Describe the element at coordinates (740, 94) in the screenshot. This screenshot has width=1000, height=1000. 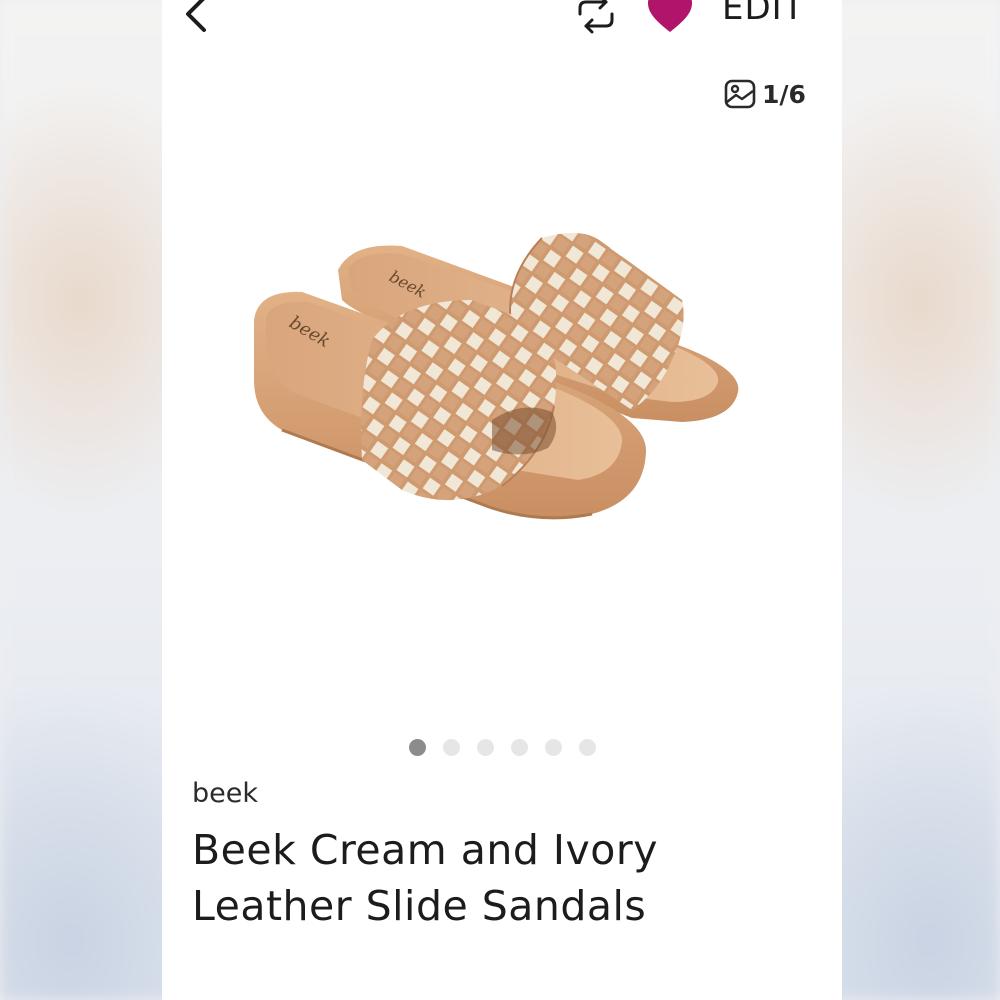
I see `image-icon` at that location.